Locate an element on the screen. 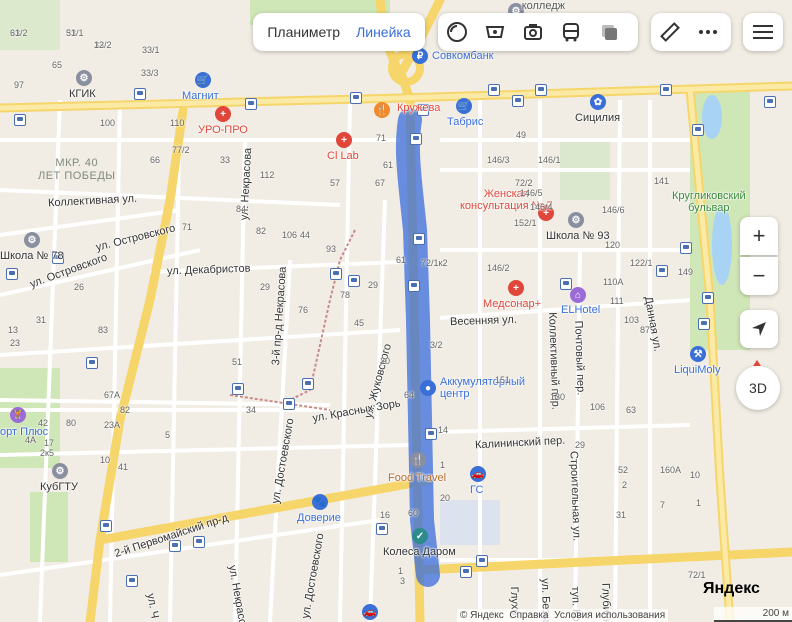  vet-pin-icon: 🐾 is located at coordinates (320, 502).